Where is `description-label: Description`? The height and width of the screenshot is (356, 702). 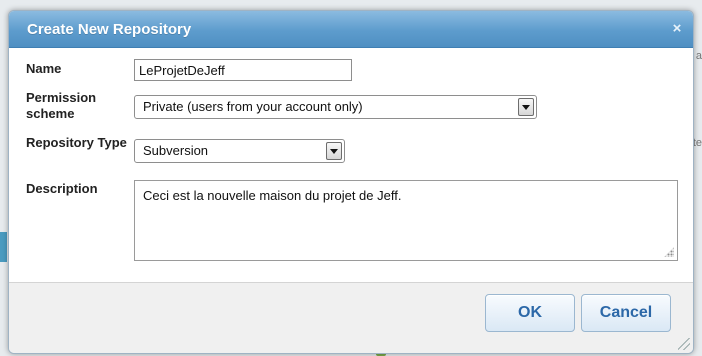
description-label: Description is located at coordinates (62, 188).